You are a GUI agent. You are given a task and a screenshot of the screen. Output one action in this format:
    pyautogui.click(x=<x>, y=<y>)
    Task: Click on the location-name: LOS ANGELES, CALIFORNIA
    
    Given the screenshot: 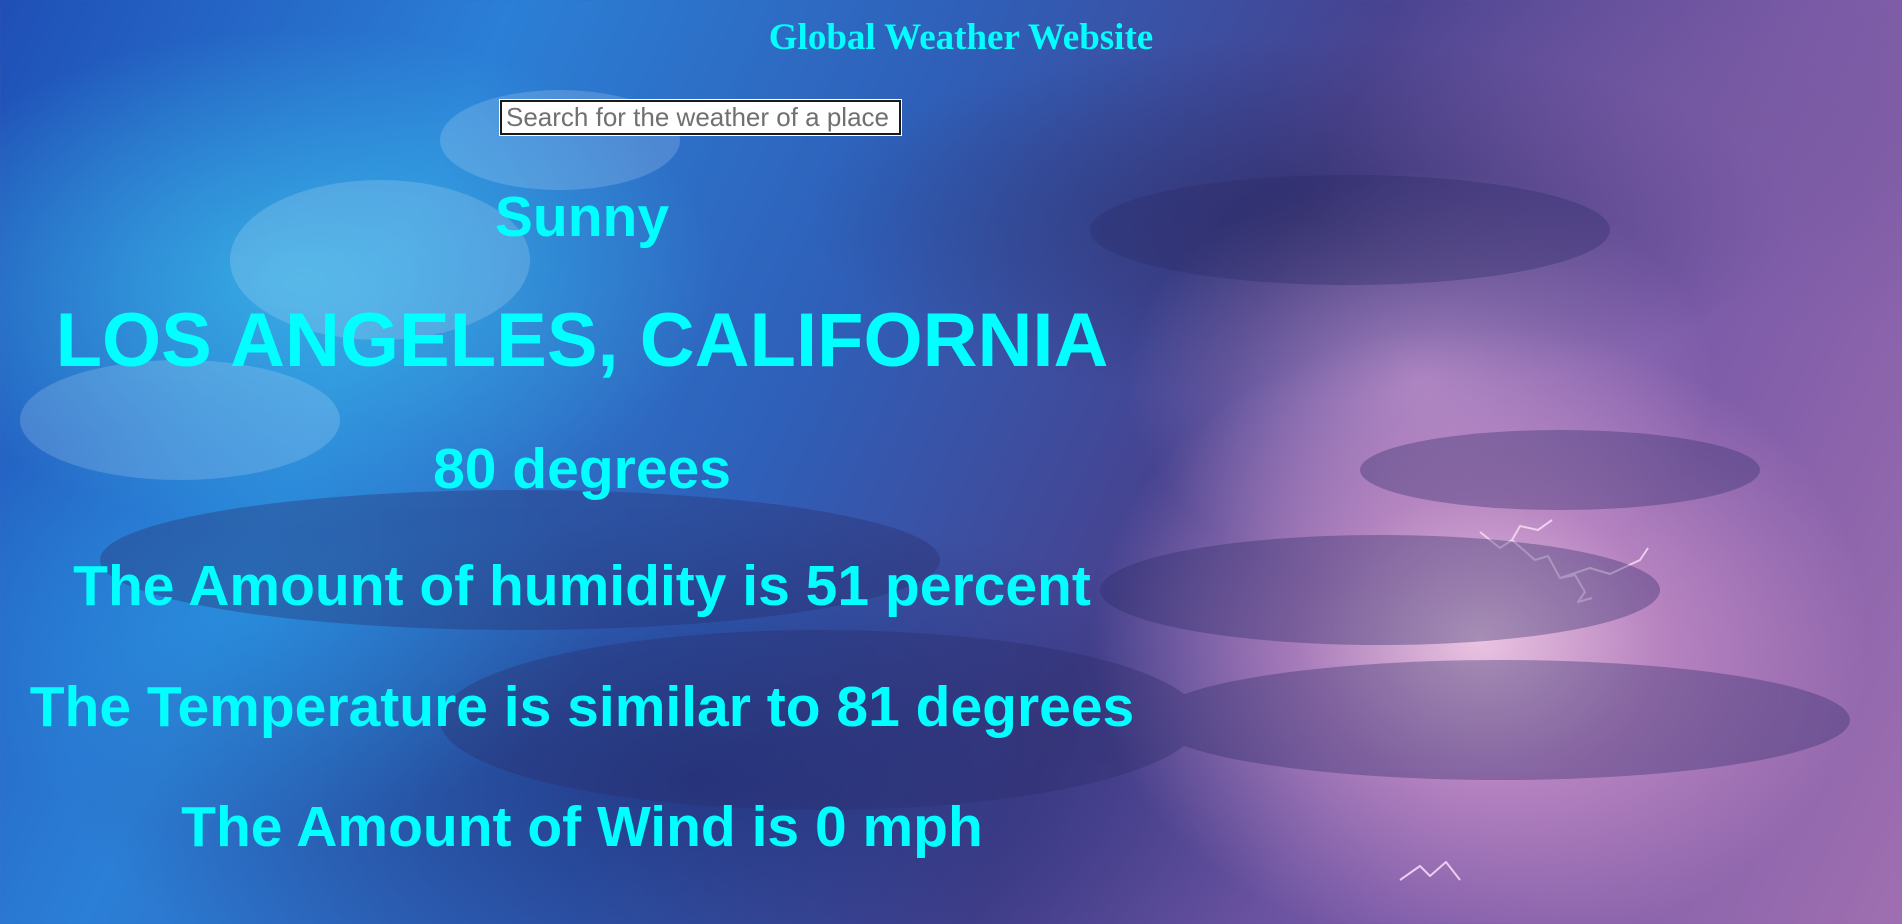 What is the action you would take?
    pyautogui.click(x=582, y=340)
    